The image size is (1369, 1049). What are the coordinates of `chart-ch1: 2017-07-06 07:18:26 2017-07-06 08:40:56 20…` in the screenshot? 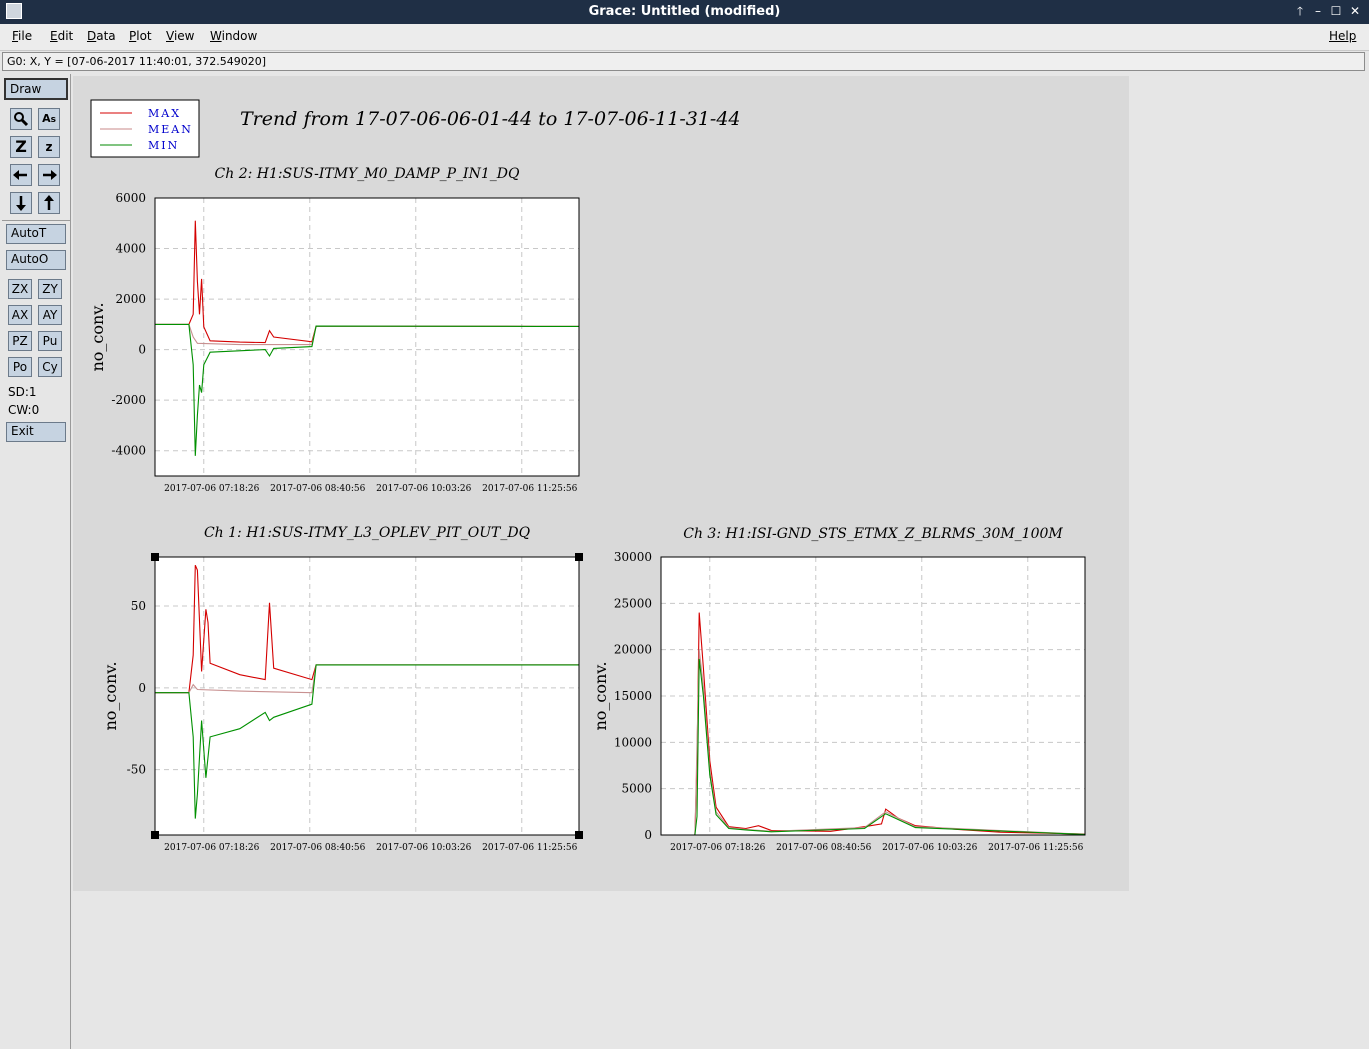 It's located at (342, 689).